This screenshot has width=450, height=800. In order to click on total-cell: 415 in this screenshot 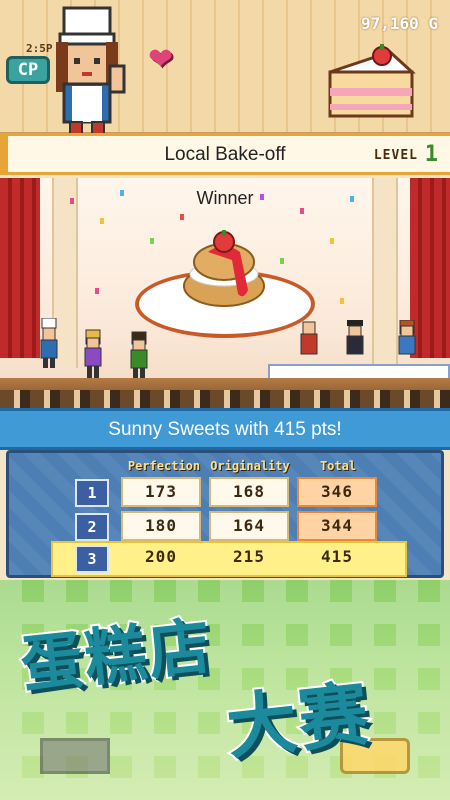, I will do `click(337, 556)`.